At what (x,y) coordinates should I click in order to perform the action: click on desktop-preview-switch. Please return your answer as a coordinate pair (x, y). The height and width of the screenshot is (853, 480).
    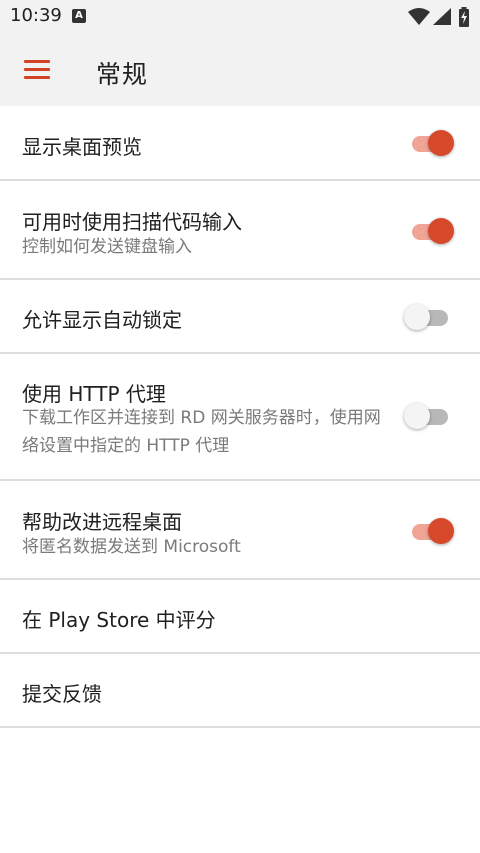
    Looking at the image, I should click on (430, 144).